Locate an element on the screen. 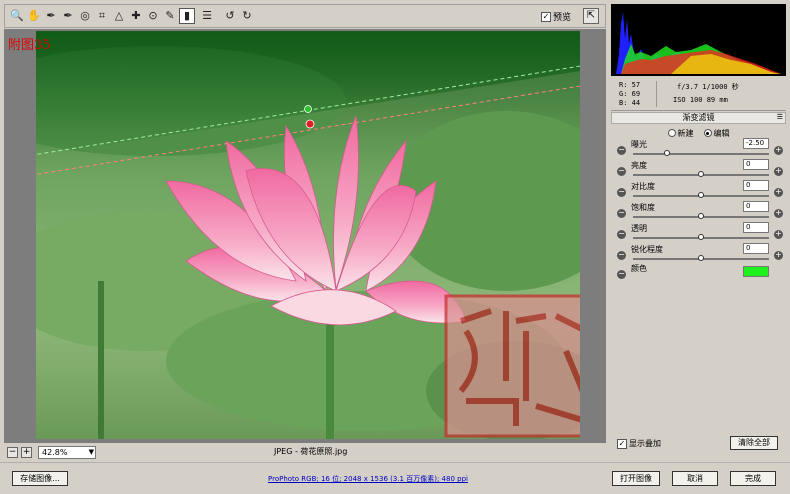 Image resolution: width=790 pixels, height=494 pixels. open-image-button: 打开图像 is located at coordinates (636, 478).